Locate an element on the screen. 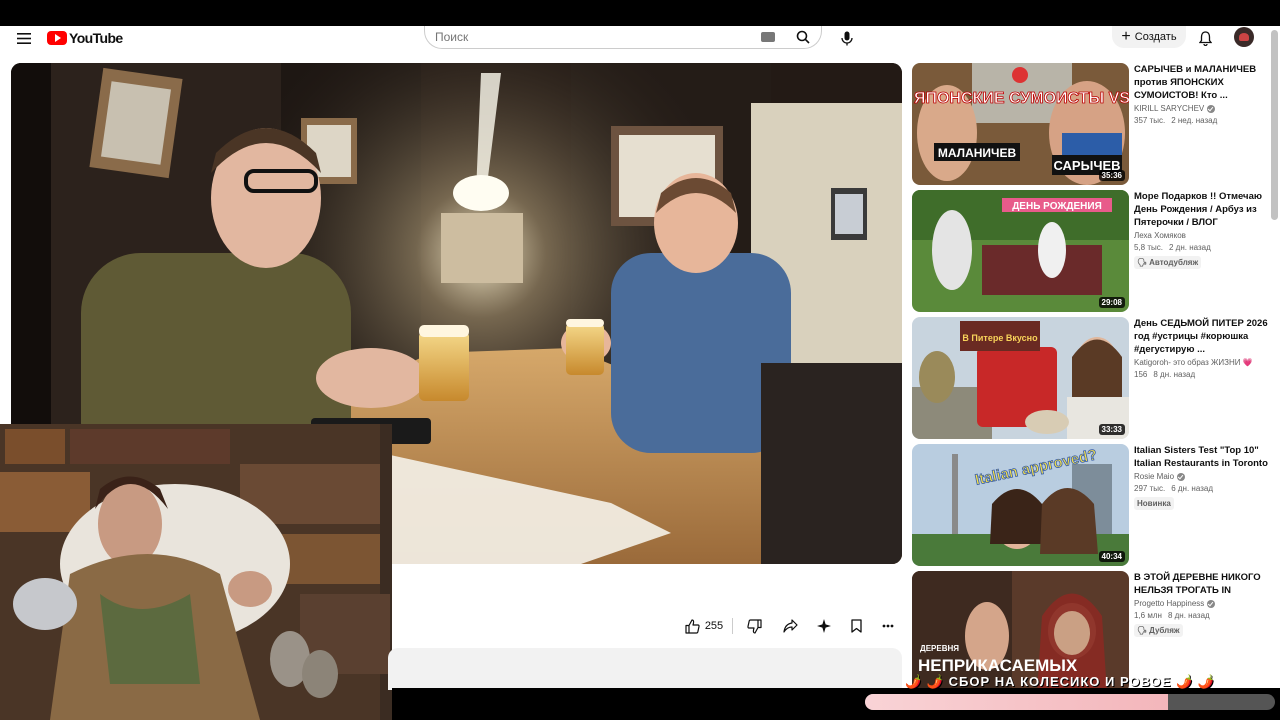  thumbnail-image: Italian approved? is located at coordinates (1020, 505).